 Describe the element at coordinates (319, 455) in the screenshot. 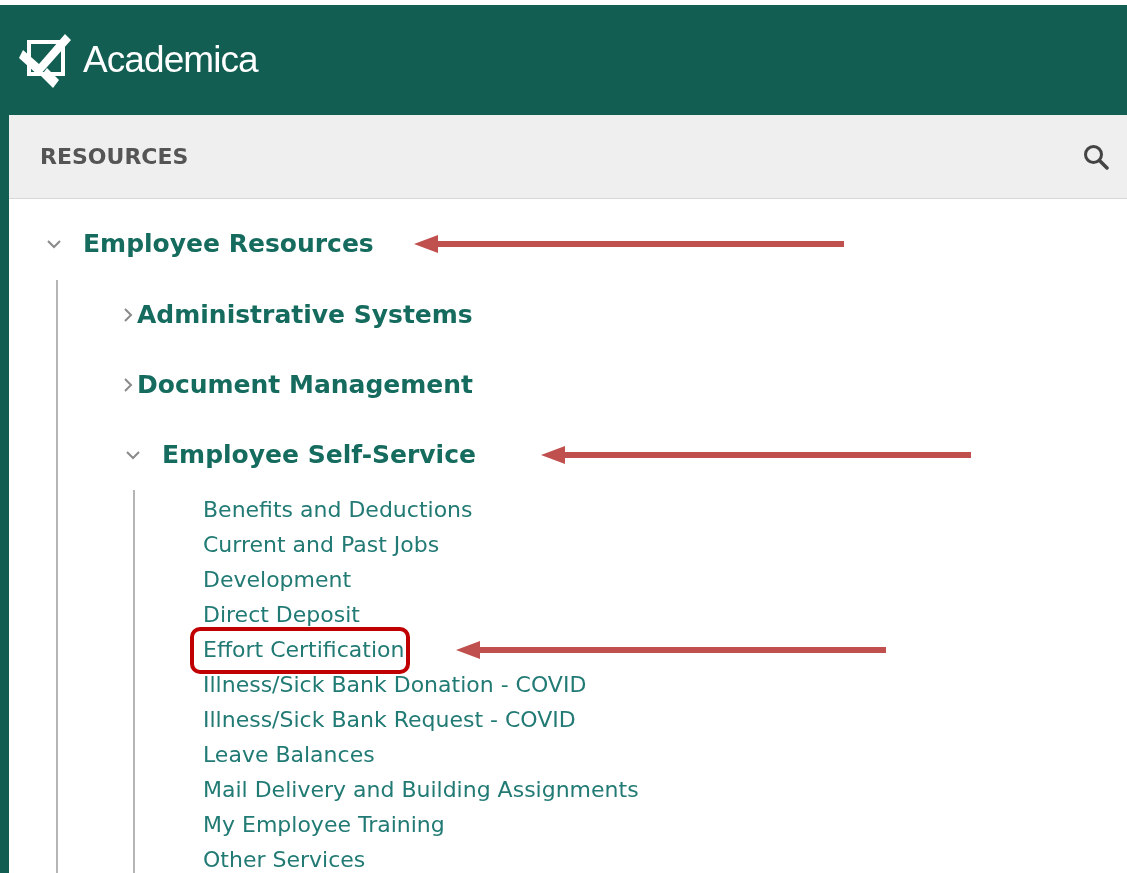

I see `tree-item: Employee Self-Service` at that location.